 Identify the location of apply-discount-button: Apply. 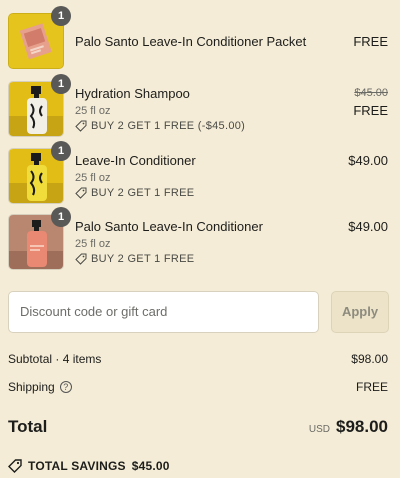
(360, 312).